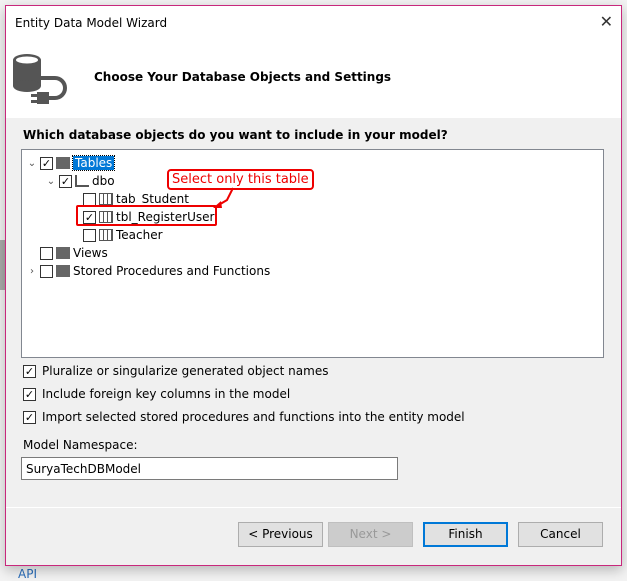 This screenshot has height=581, width=627. I want to click on title-bar: Entity Data Model Wizard ✕, so click(313, 22).